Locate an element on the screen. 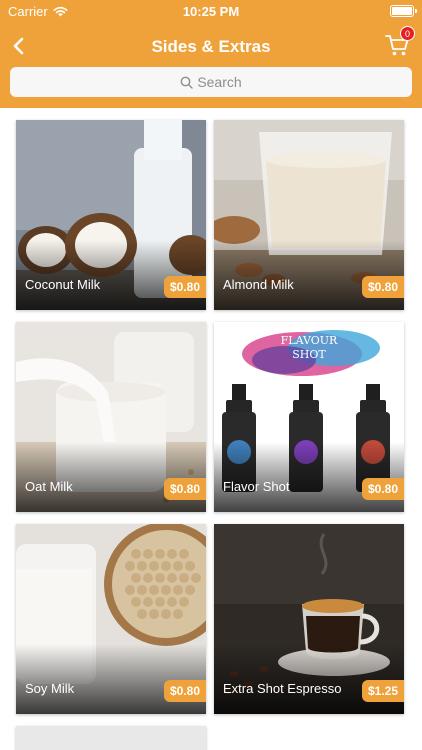  flavour-shot-headline: FLAVOUR is located at coordinates (309, 340).